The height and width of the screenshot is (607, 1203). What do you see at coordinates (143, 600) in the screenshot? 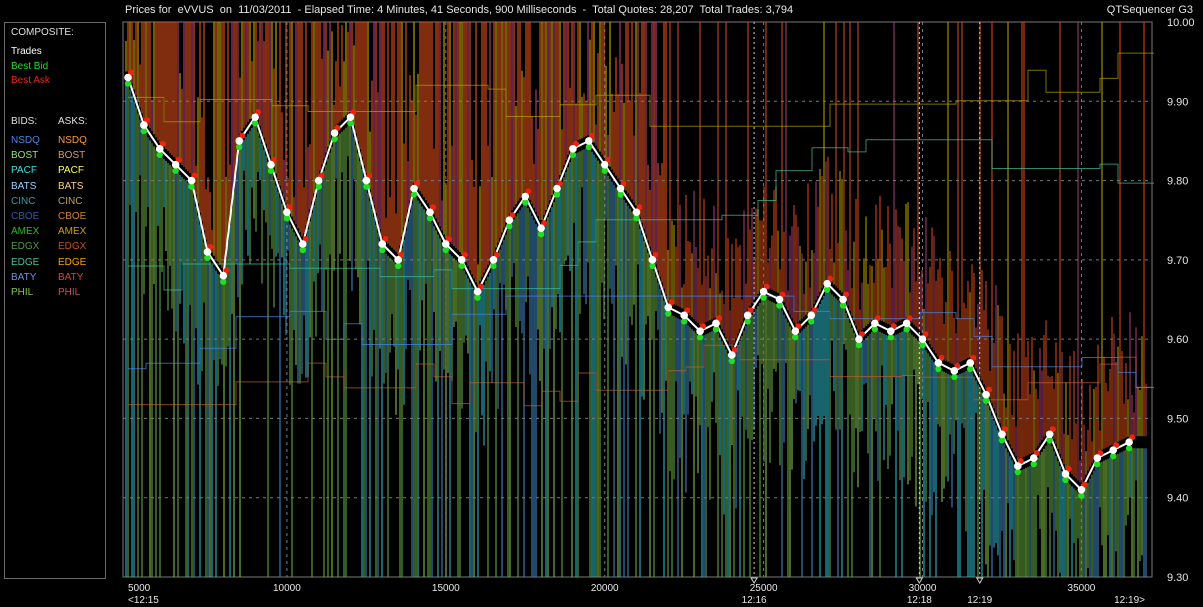
I see `time-marker-label: <12:15` at bounding box center [143, 600].